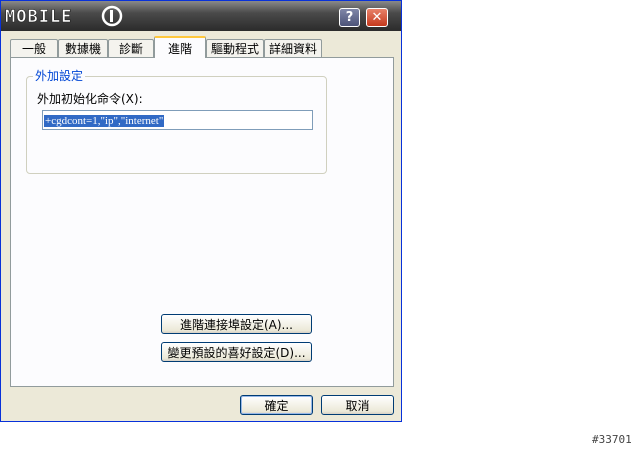 The height and width of the screenshot is (449, 640). Describe the element at coordinates (293, 48) in the screenshot. I see `tab-details: 詳細資料` at that location.